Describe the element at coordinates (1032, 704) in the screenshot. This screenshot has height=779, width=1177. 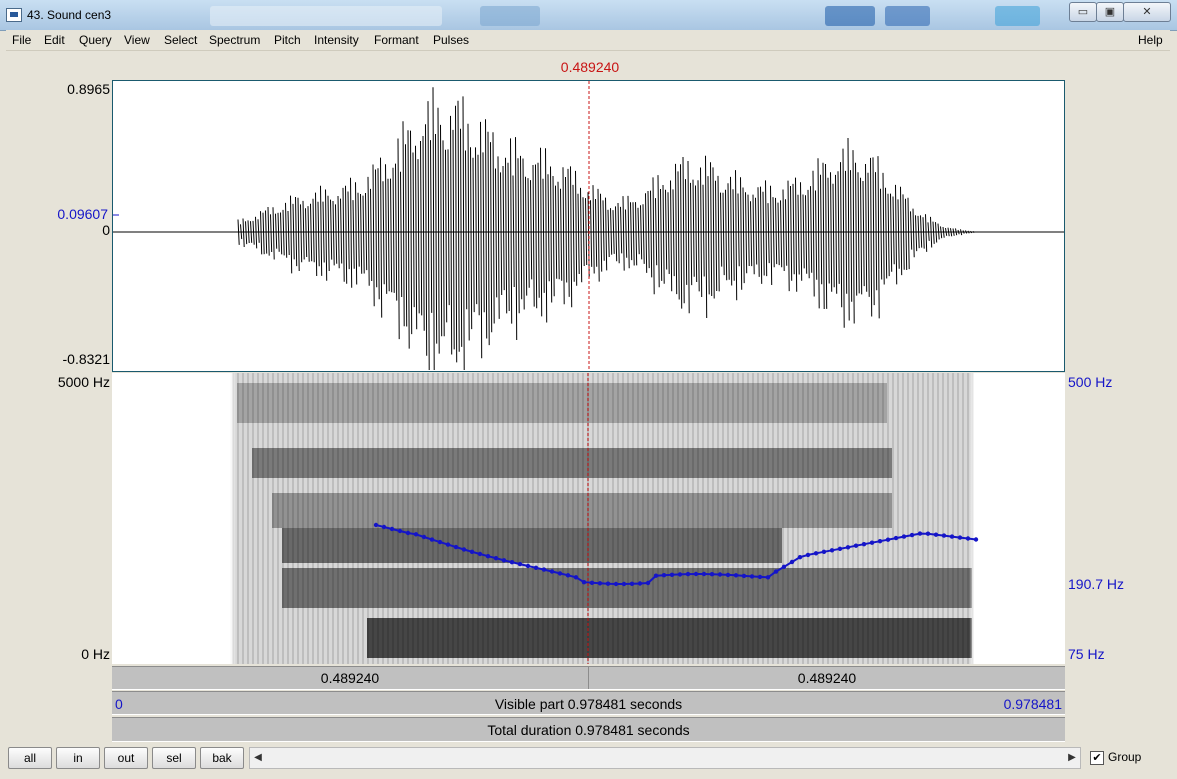
I see `visible-end: 0.978481` at that location.